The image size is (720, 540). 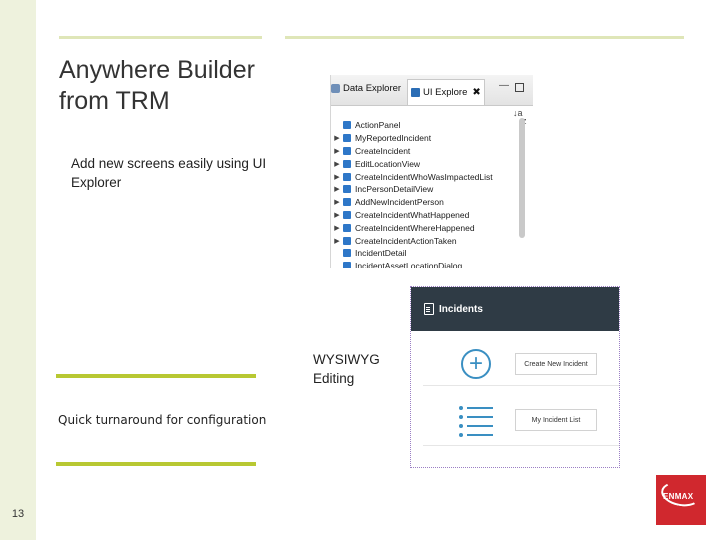 I want to click on explorer-scrollbar, so click(x=522, y=178).